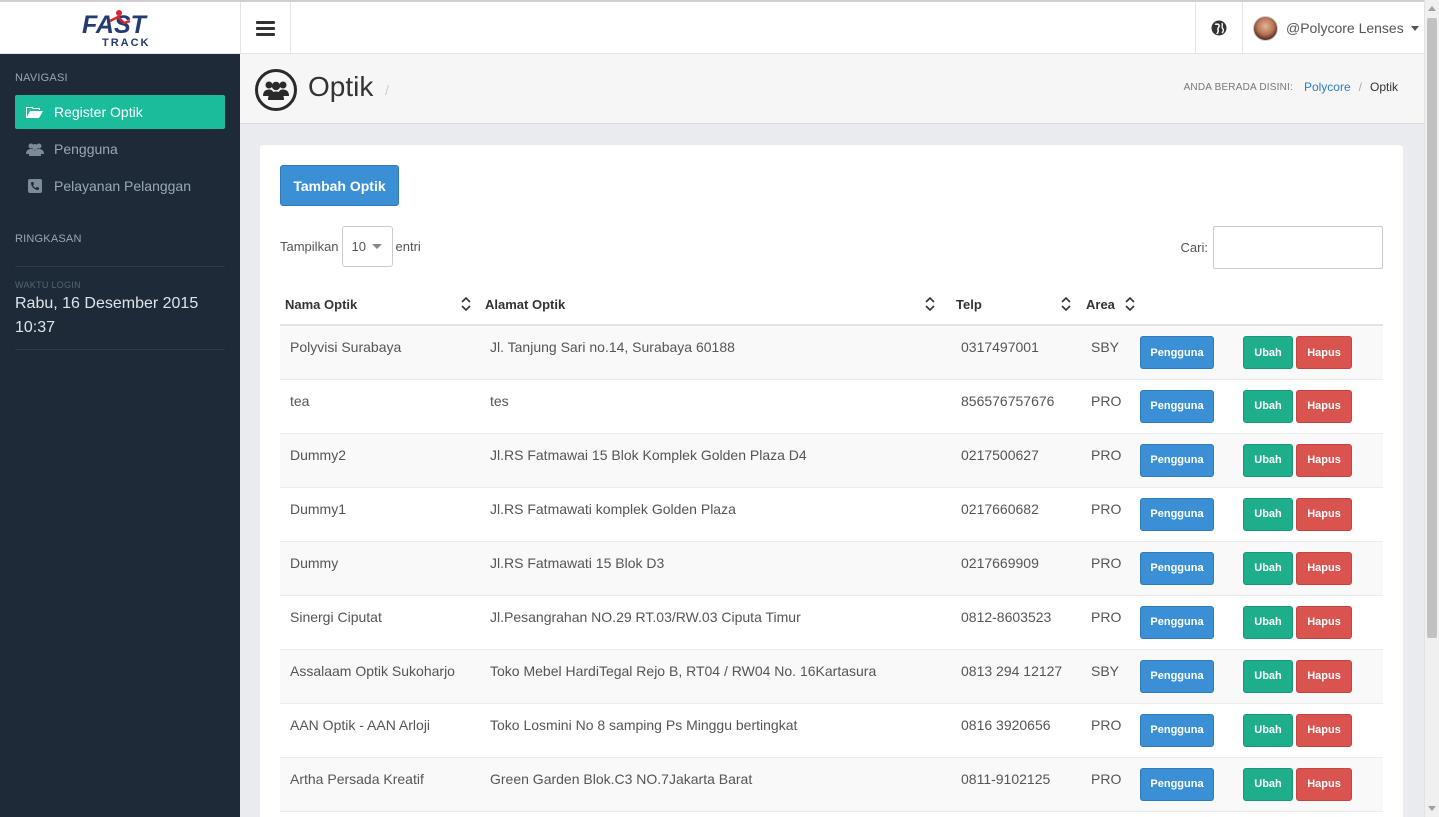 This screenshot has width=1439, height=817. Describe the element at coordinates (1016, 305) in the screenshot. I see `column-header-telp: Telp` at that location.